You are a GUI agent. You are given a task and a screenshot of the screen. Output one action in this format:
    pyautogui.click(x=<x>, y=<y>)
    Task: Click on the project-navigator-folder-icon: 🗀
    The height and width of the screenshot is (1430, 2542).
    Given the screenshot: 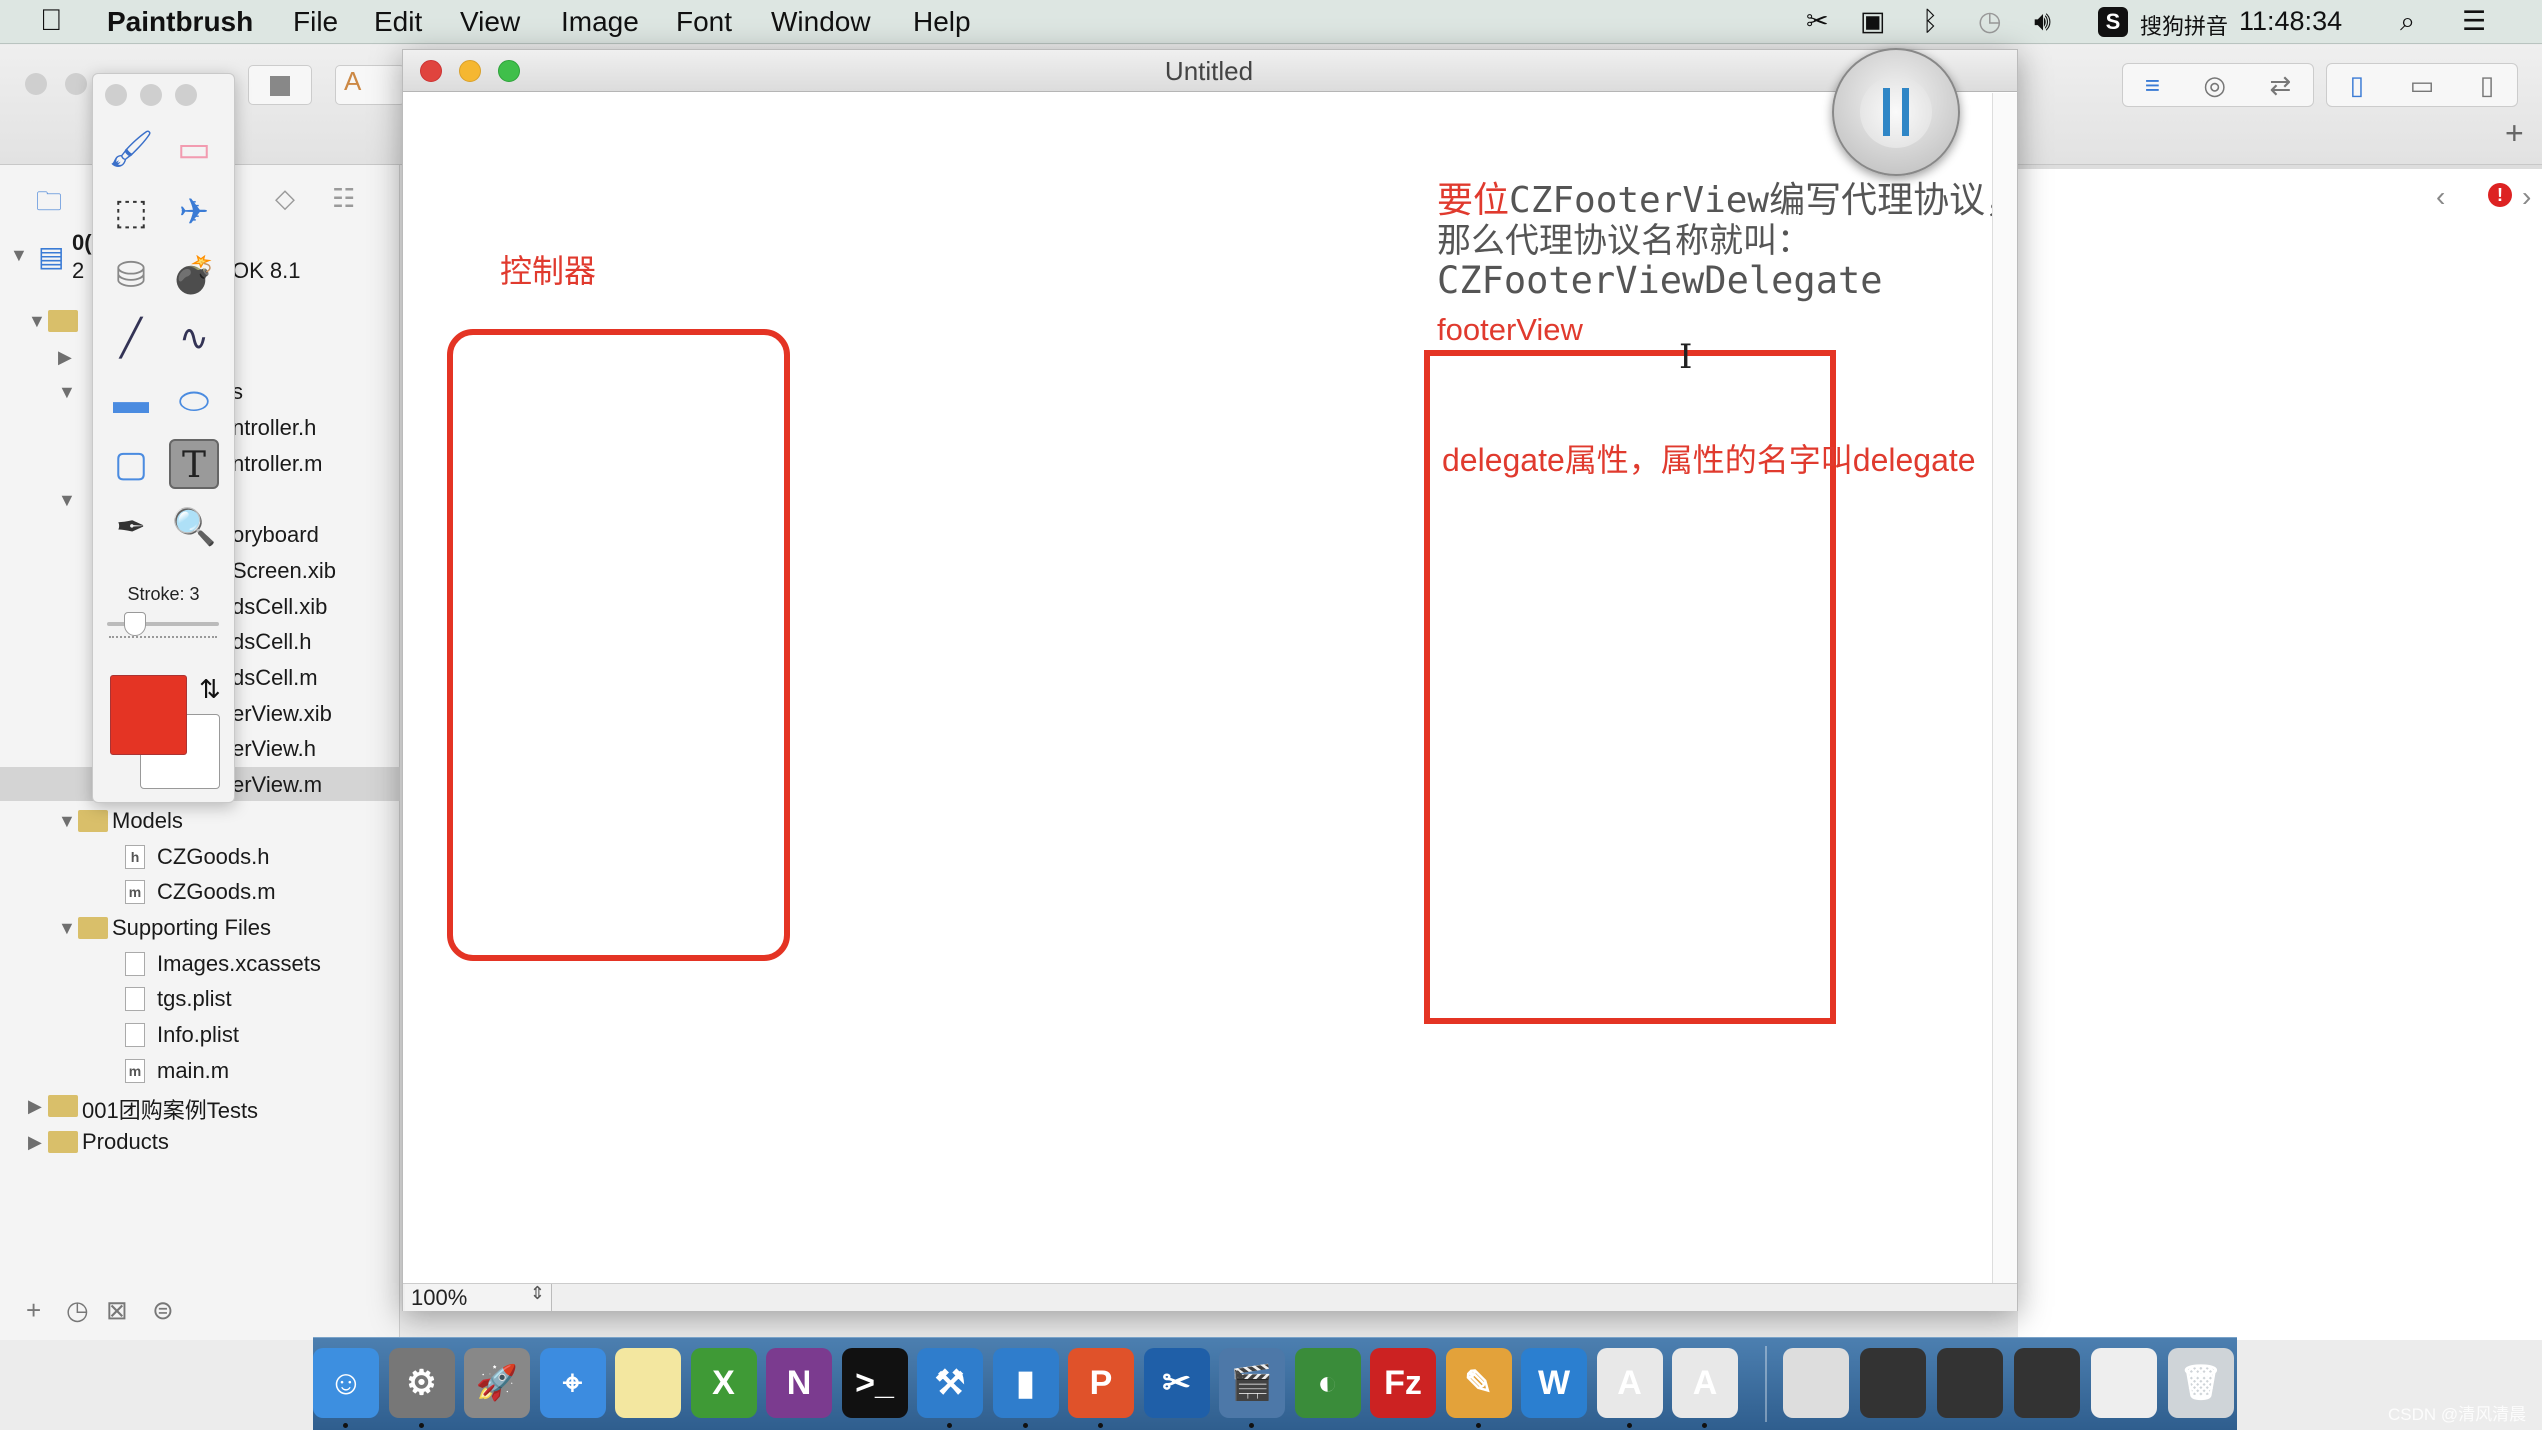 What is the action you would take?
    pyautogui.click(x=49, y=205)
    